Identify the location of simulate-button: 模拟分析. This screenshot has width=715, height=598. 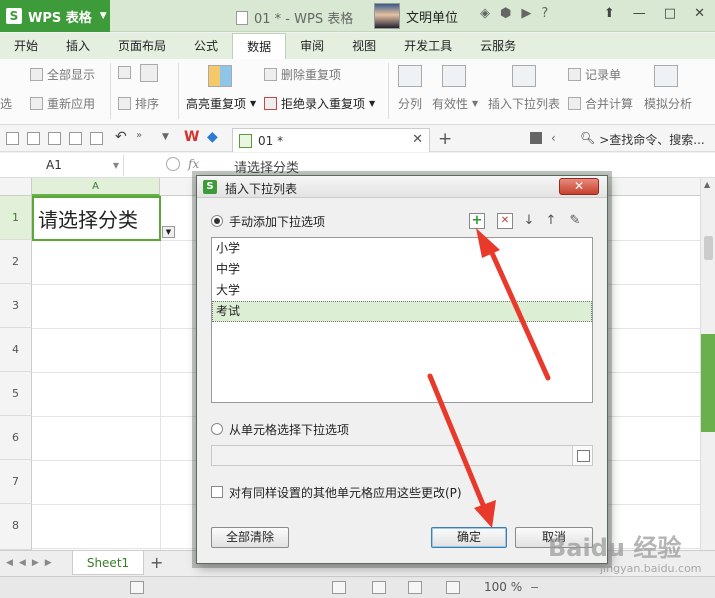
(668, 103).